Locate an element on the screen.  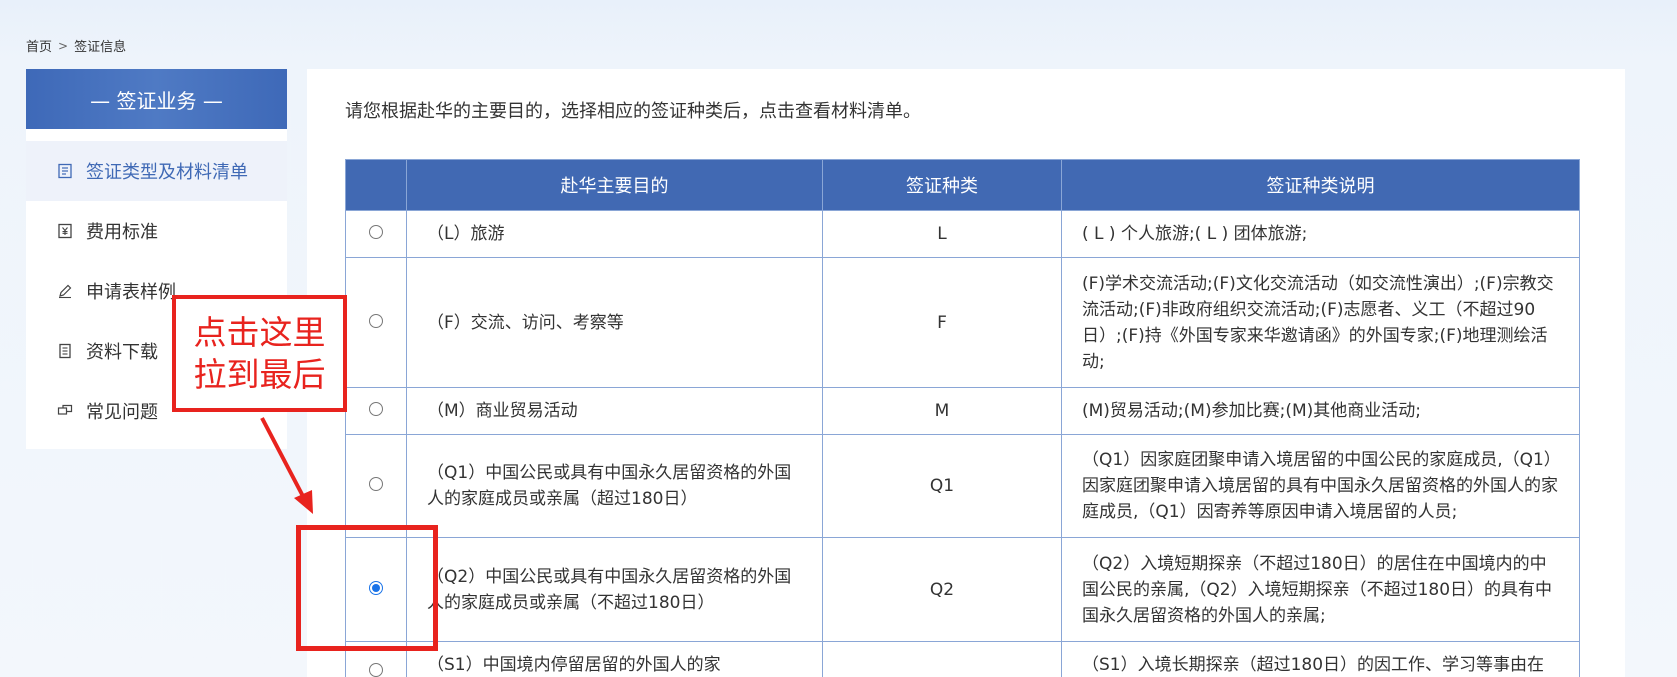
sidebar-item-label: 申请表样例 is located at coordinates (131, 292).